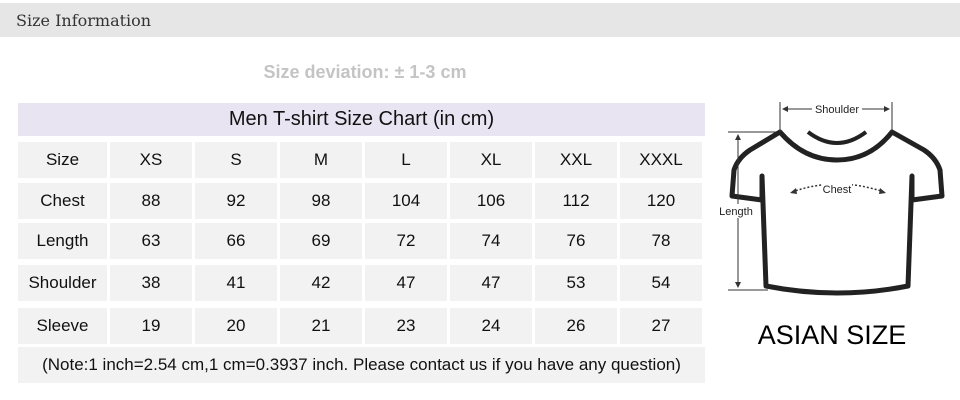  I want to click on table-cell: 106, so click(491, 201).